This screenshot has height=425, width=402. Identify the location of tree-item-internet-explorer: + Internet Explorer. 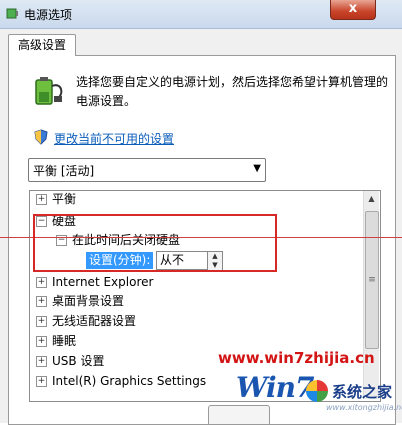
(94, 282).